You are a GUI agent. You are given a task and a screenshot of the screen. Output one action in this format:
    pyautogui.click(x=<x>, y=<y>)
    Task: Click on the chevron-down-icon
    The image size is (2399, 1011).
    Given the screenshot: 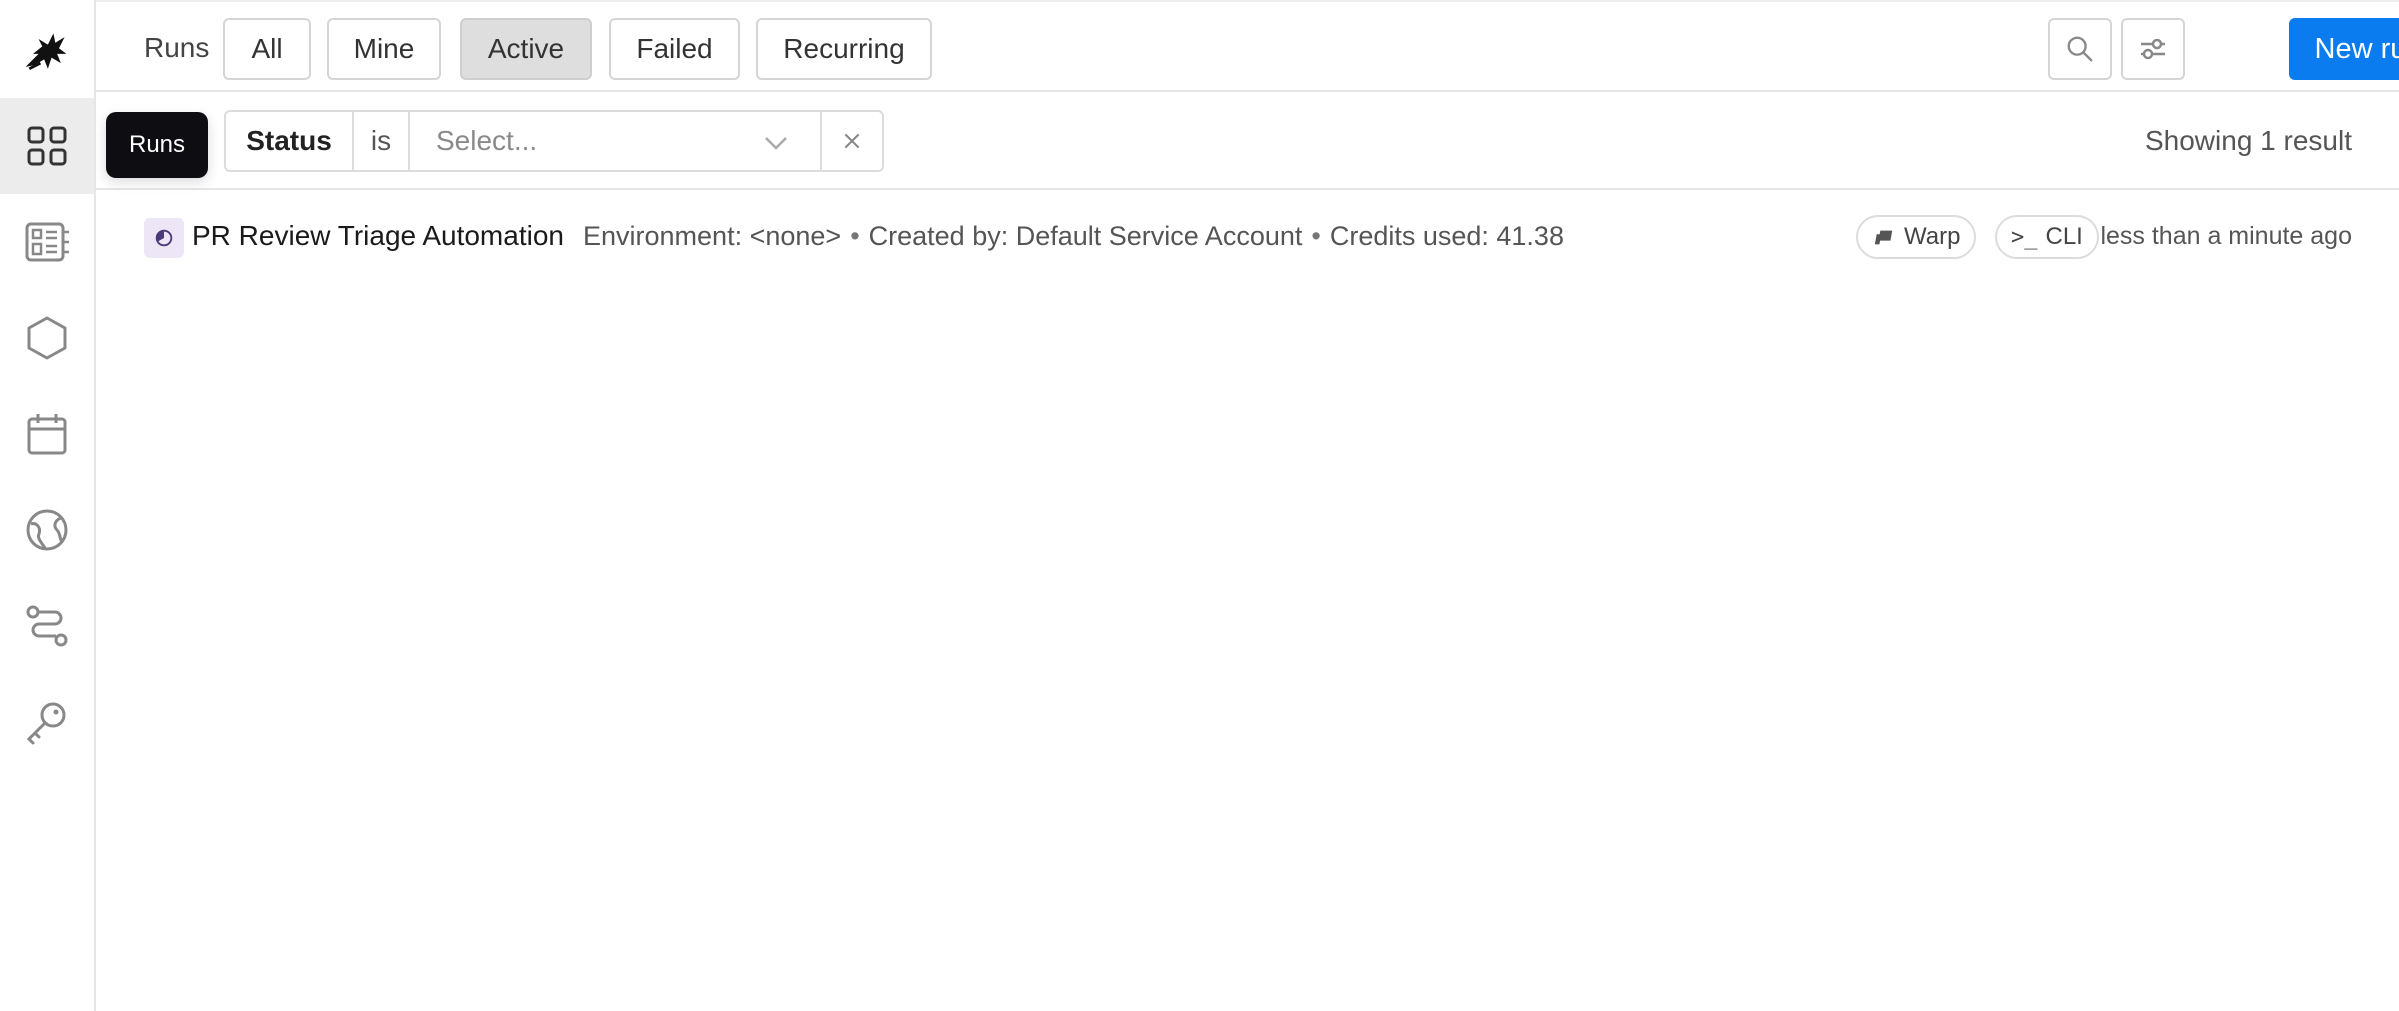 What is the action you would take?
    pyautogui.click(x=776, y=143)
    